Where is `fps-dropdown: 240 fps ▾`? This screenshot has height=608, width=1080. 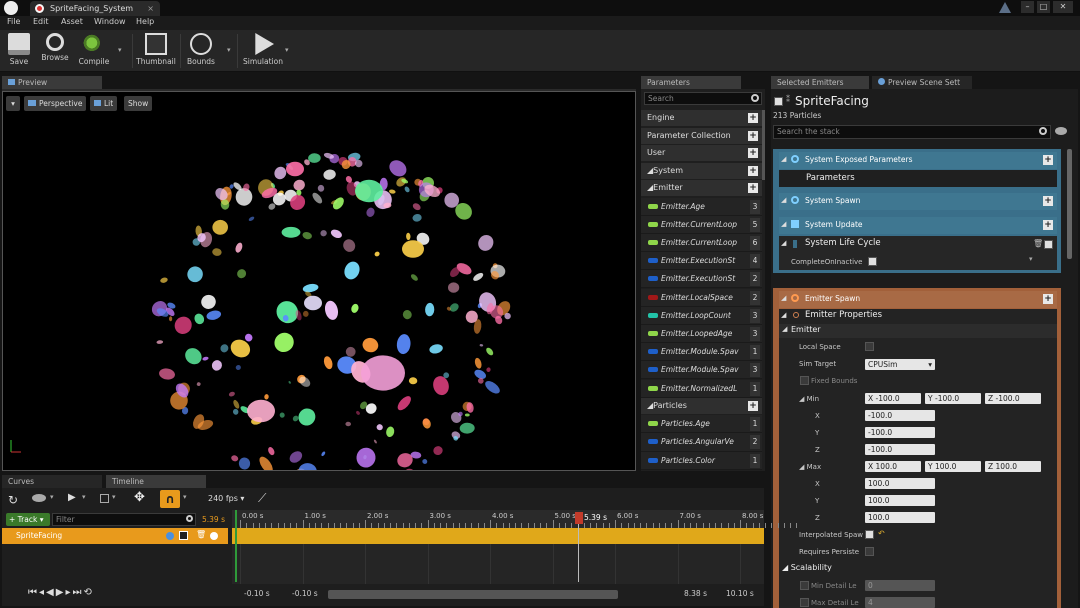
fps-dropdown: 240 fps ▾ is located at coordinates (226, 498).